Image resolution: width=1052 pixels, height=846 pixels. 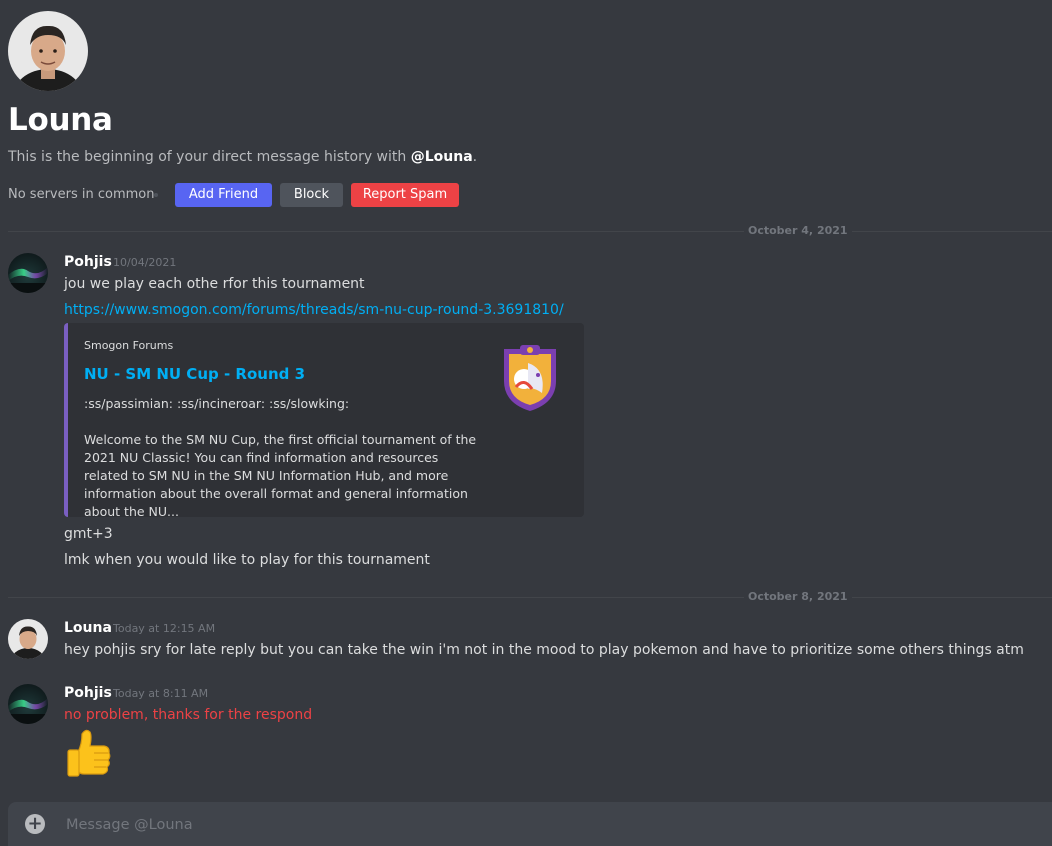 I want to click on message-text: gmt+3, so click(x=88, y=534).